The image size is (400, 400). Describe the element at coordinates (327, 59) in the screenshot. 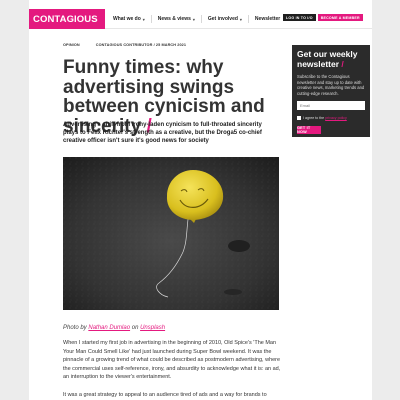

I see `signup-heading-text: Get our weekly newsletter` at that location.